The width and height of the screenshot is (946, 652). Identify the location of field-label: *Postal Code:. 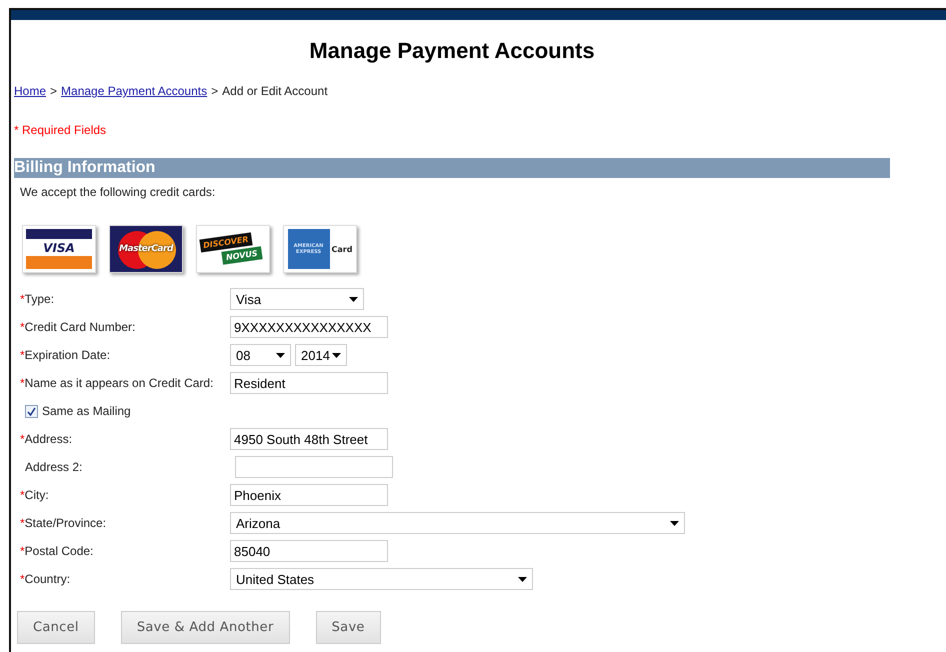
(57, 551).